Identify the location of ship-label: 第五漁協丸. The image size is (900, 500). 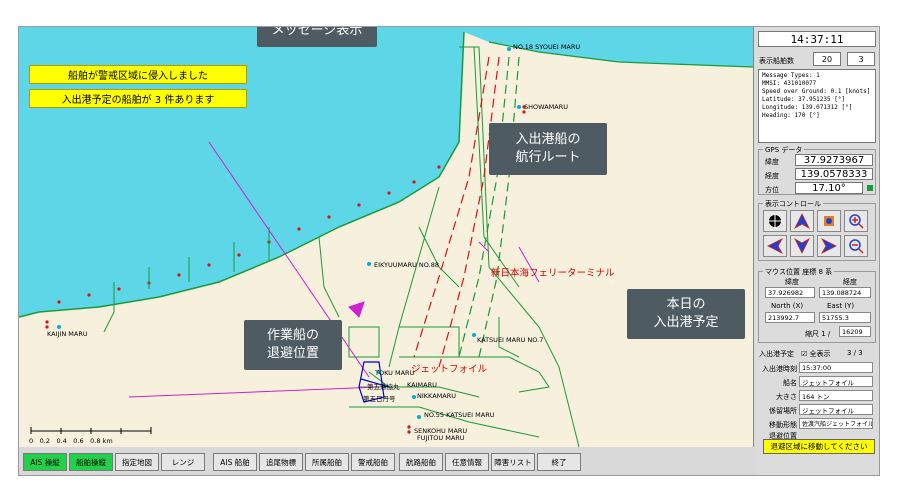
(383, 386).